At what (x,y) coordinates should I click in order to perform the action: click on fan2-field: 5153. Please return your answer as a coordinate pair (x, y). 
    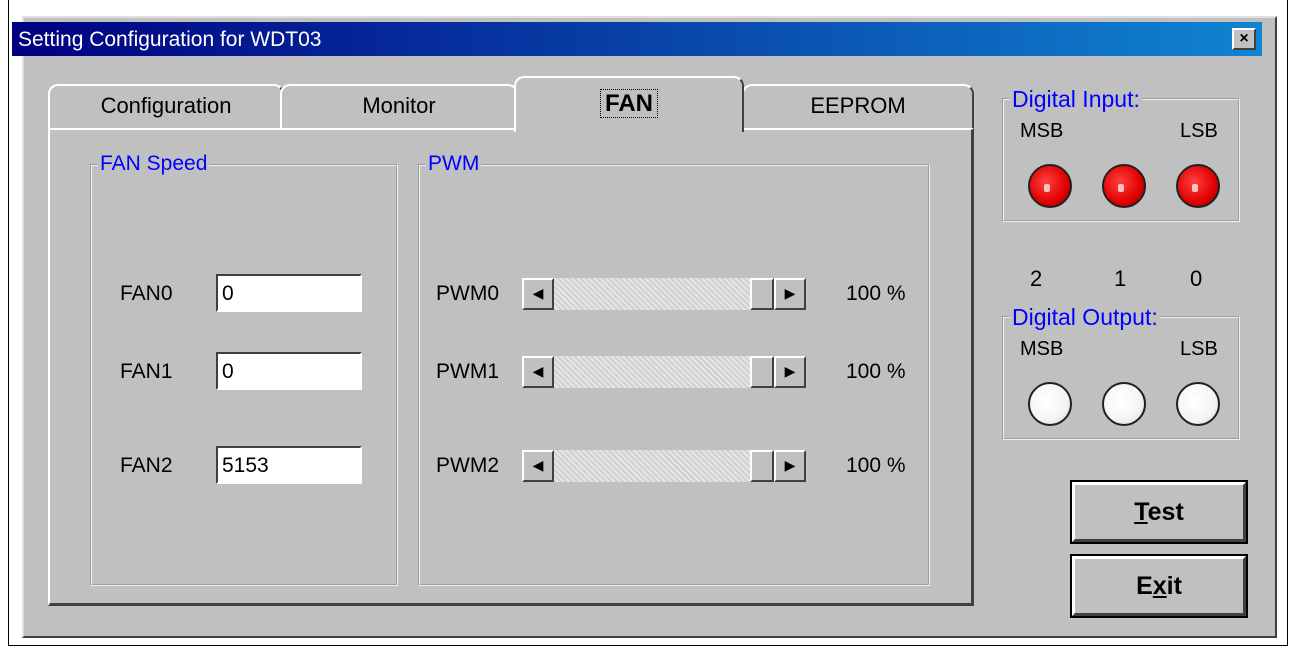
    Looking at the image, I should click on (289, 465).